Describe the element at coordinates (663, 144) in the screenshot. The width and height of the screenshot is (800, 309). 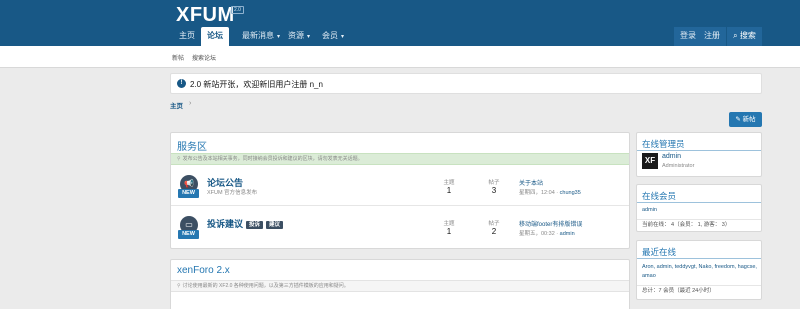
I see `sidebar-title: 在线管理员` at that location.